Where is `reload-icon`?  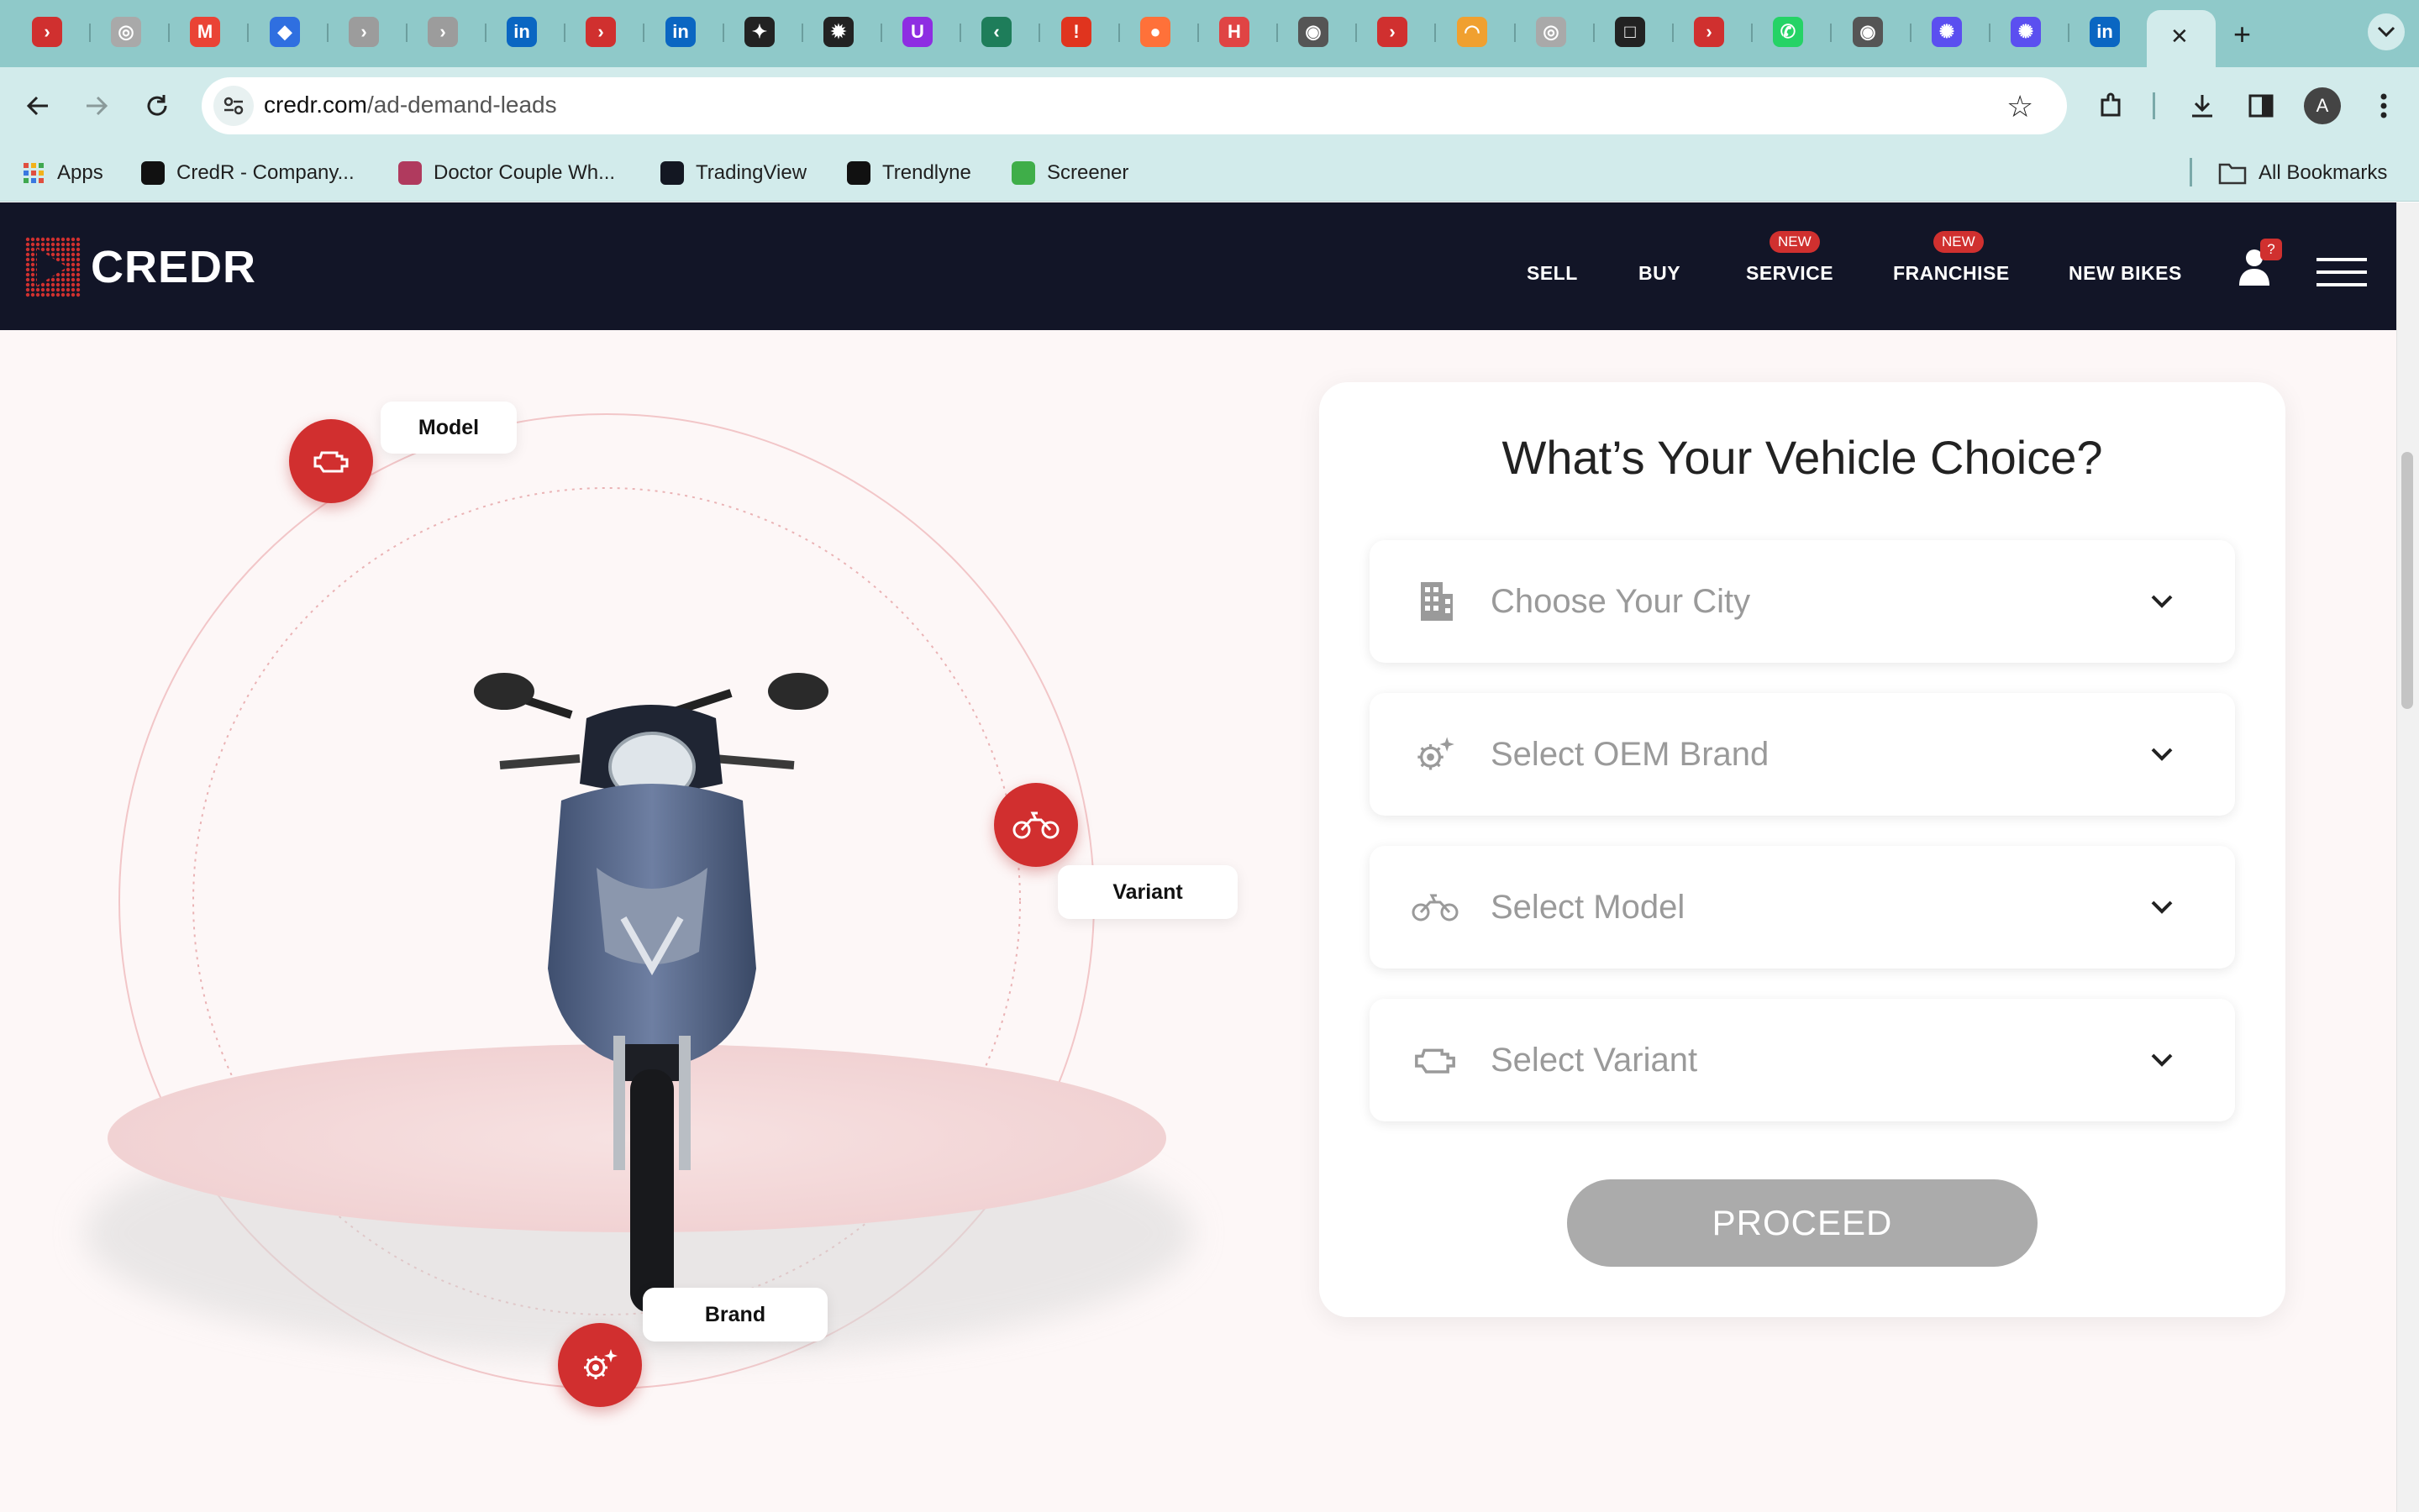 reload-icon is located at coordinates (157, 105).